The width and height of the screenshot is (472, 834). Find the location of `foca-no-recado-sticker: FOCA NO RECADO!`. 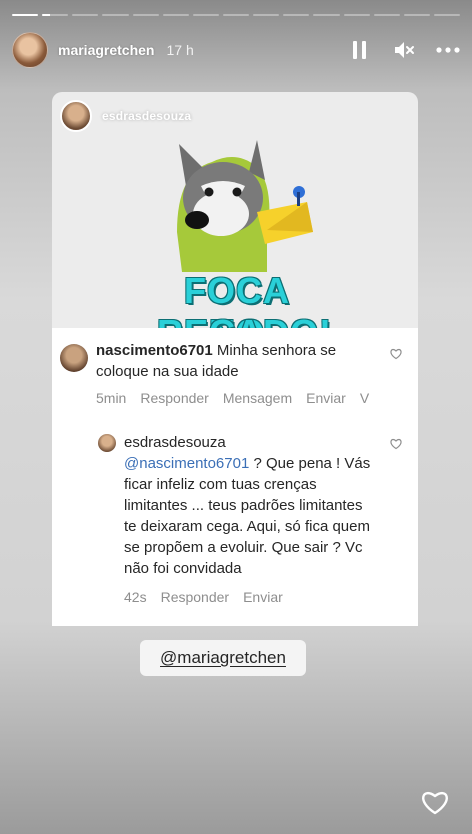

foca-no-recado-sticker: FOCA NO RECADO! is located at coordinates (244, 230).